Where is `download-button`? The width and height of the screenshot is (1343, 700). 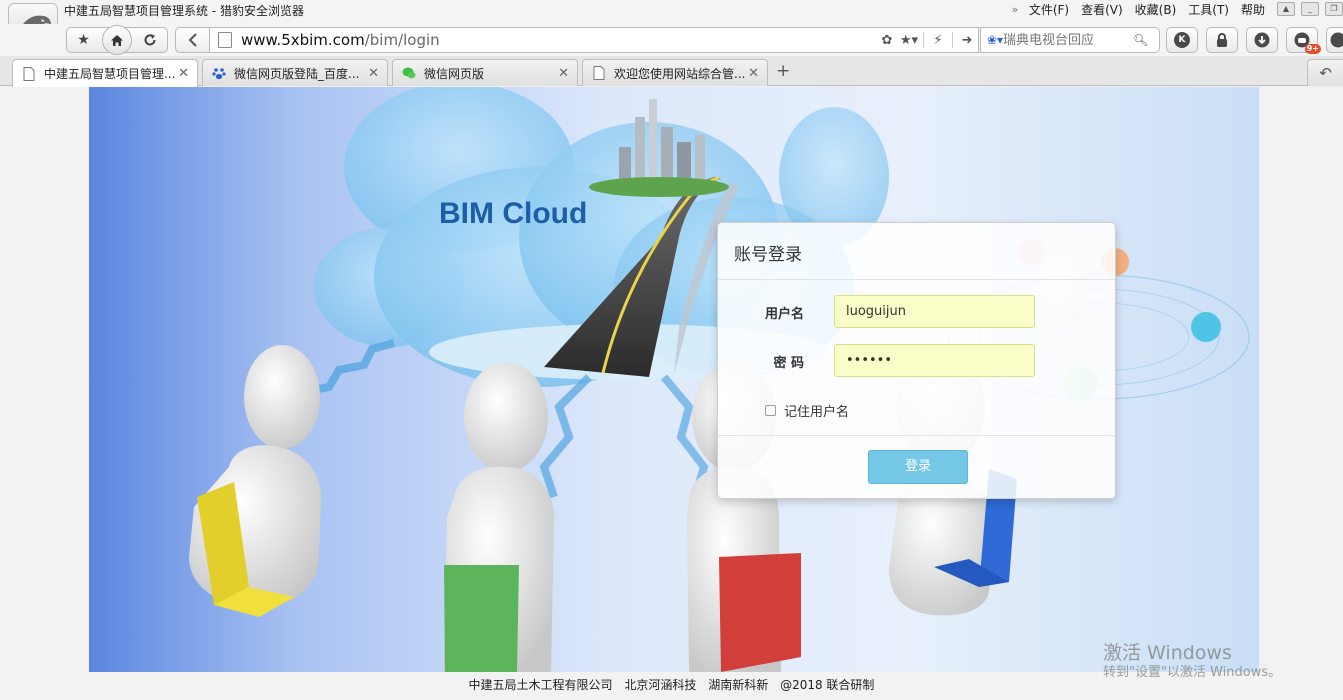
download-button is located at coordinates (1262, 40).